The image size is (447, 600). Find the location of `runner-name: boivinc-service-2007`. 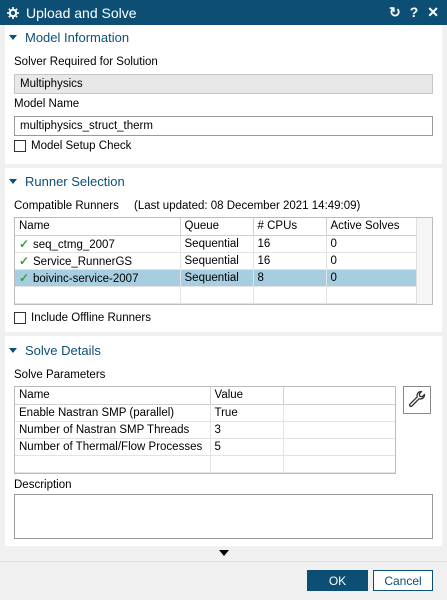

runner-name: boivinc-service-2007 is located at coordinates (86, 278).